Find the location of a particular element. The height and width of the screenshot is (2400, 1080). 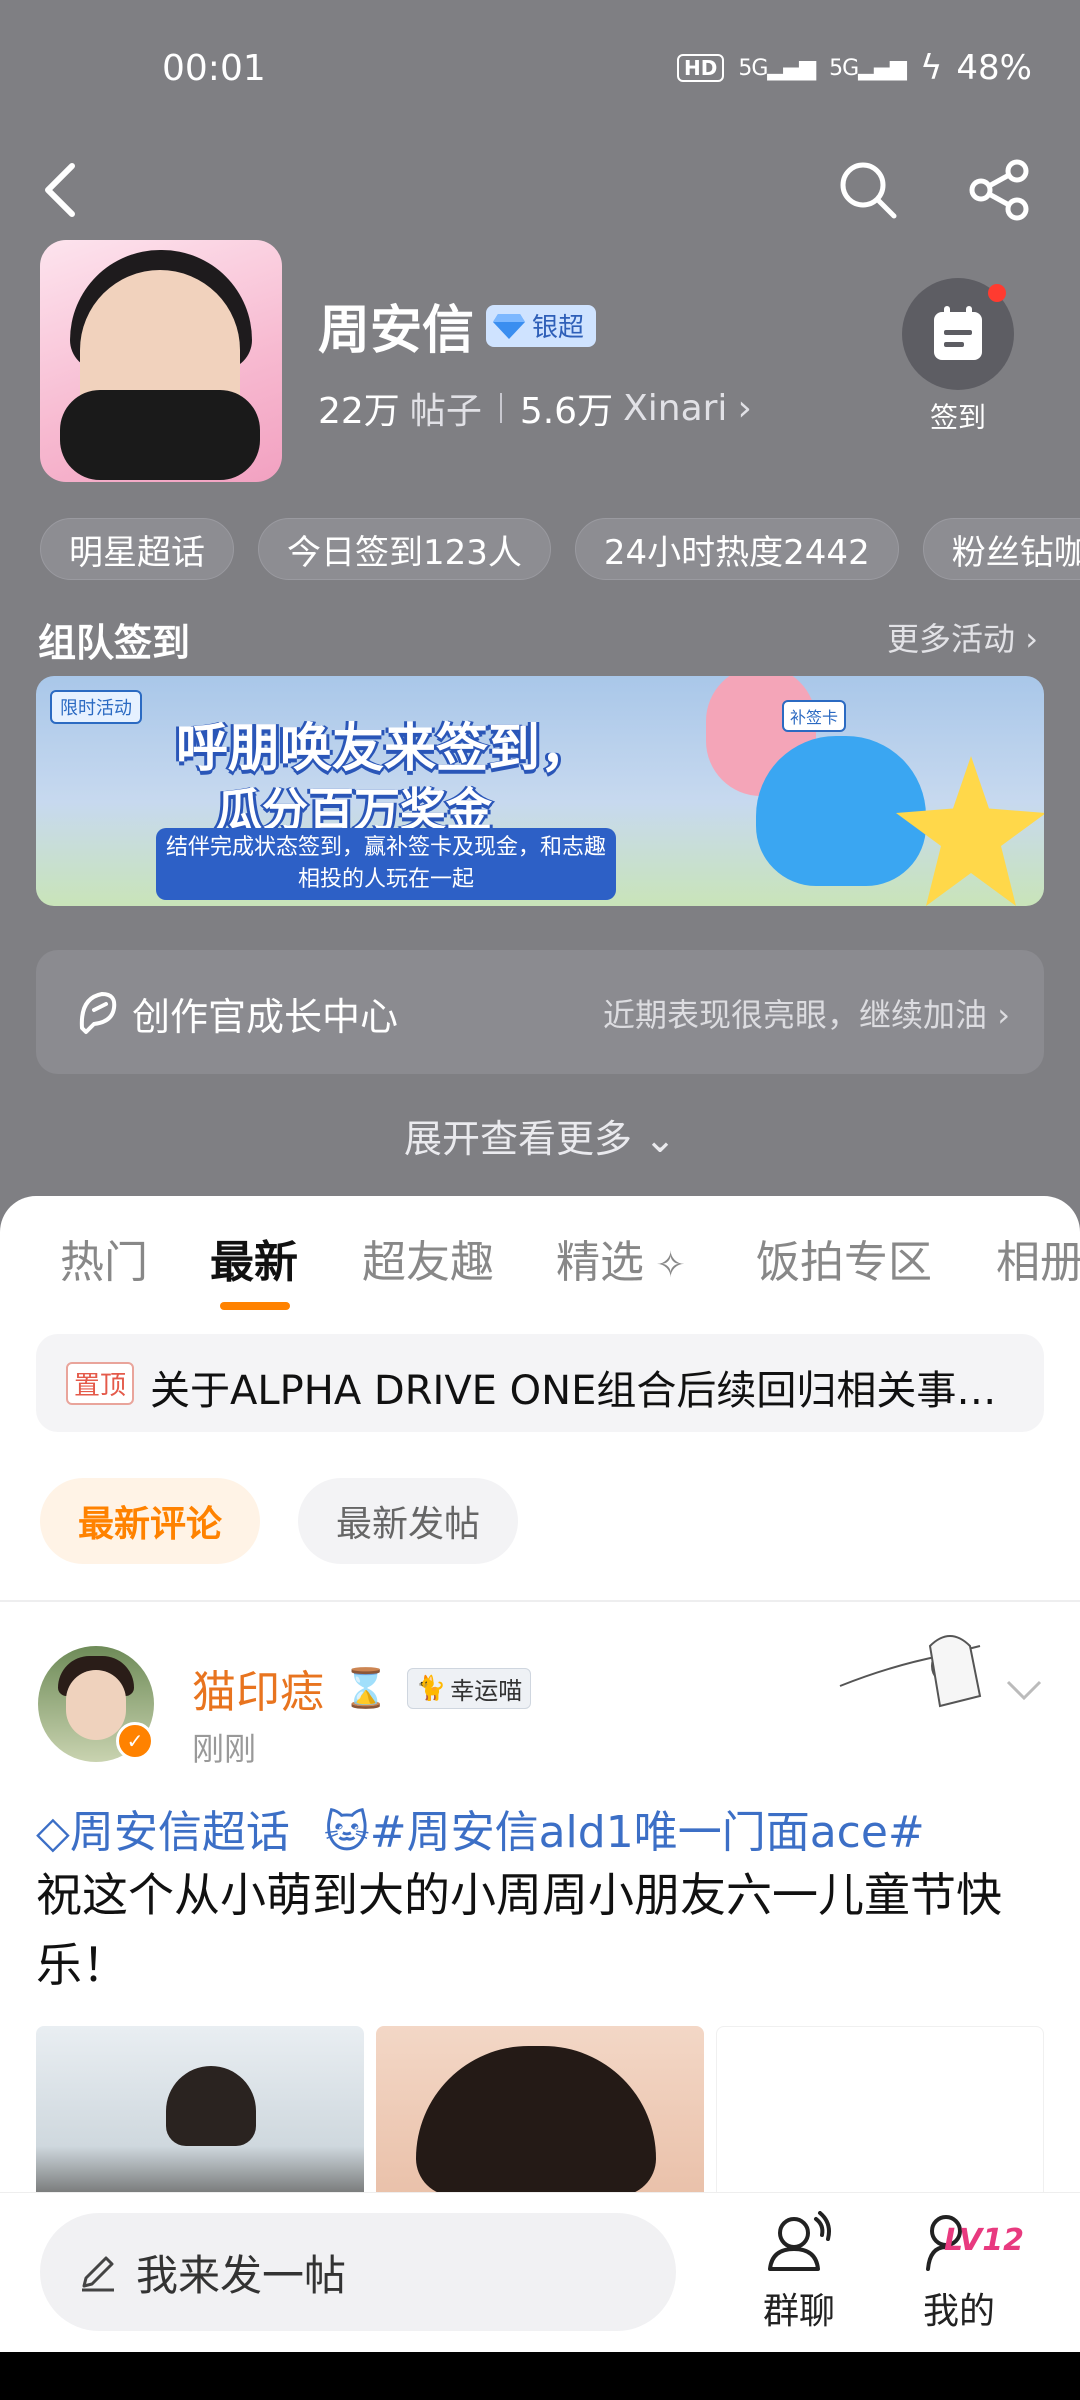

battery-level: 48% is located at coordinates (994, 68).